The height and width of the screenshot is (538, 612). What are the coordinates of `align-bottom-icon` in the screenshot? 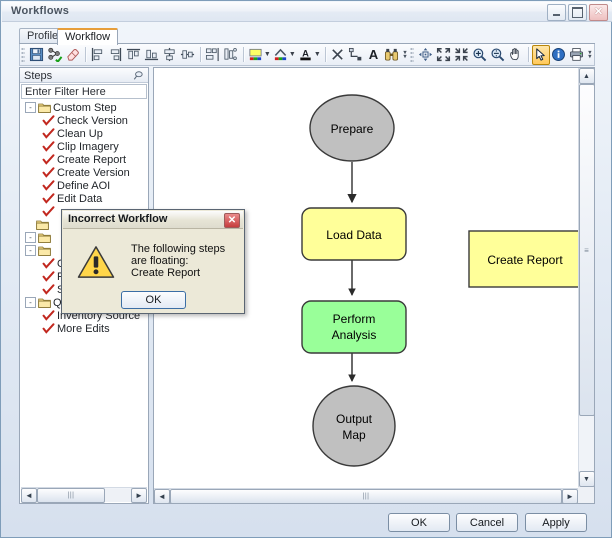 It's located at (152, 55).